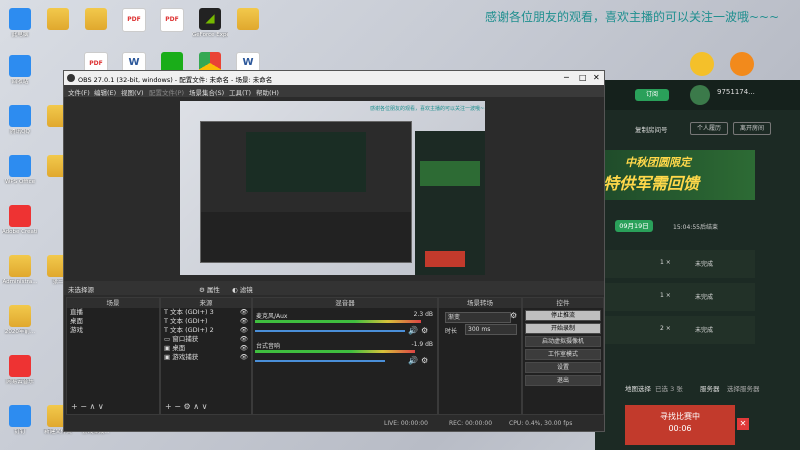  I want to click on map-select-value: 已选 3 张, so click(669, 388).